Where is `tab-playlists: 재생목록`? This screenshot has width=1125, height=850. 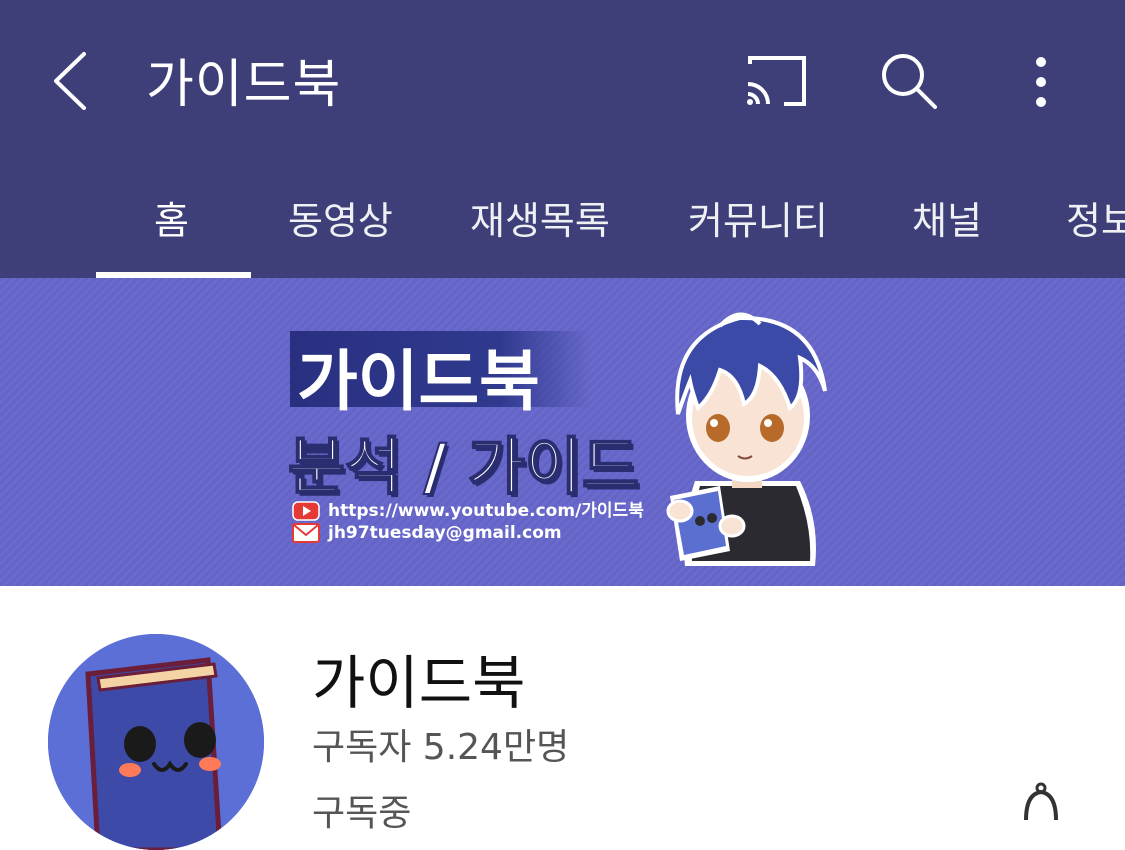 tab-playlists: 재생목록 is located at coordinates (540, 217).